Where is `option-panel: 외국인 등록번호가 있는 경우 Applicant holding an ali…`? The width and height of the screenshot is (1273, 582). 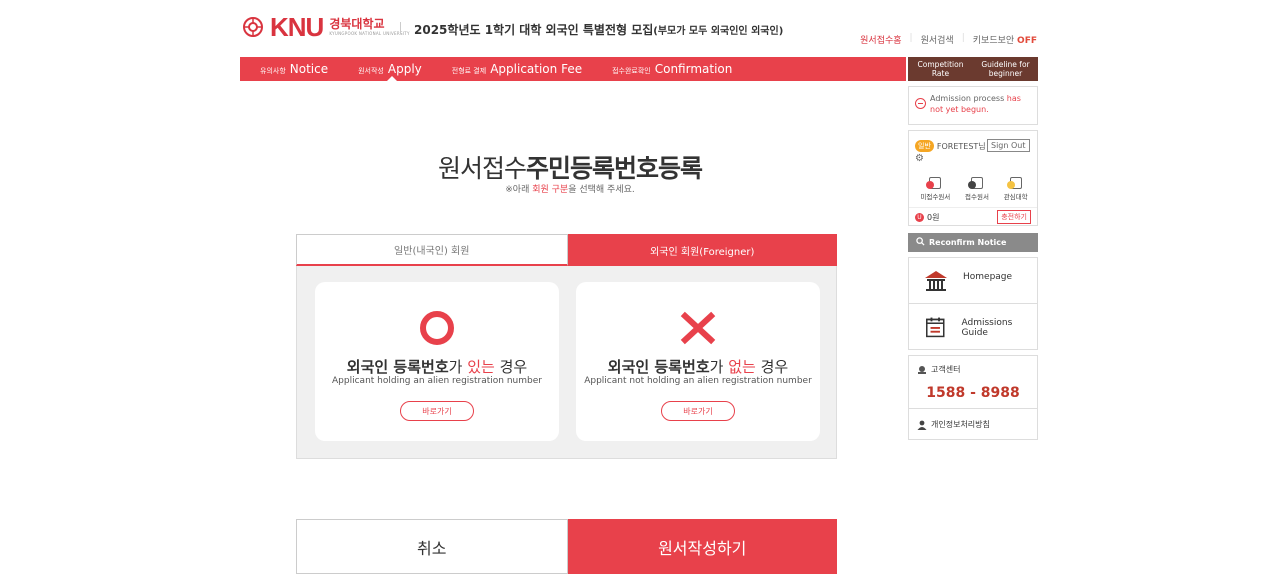
option-panel: 외국인 등록번호가 있는 경우 Applicant holding an ali… is located at coordinates (566, 362).